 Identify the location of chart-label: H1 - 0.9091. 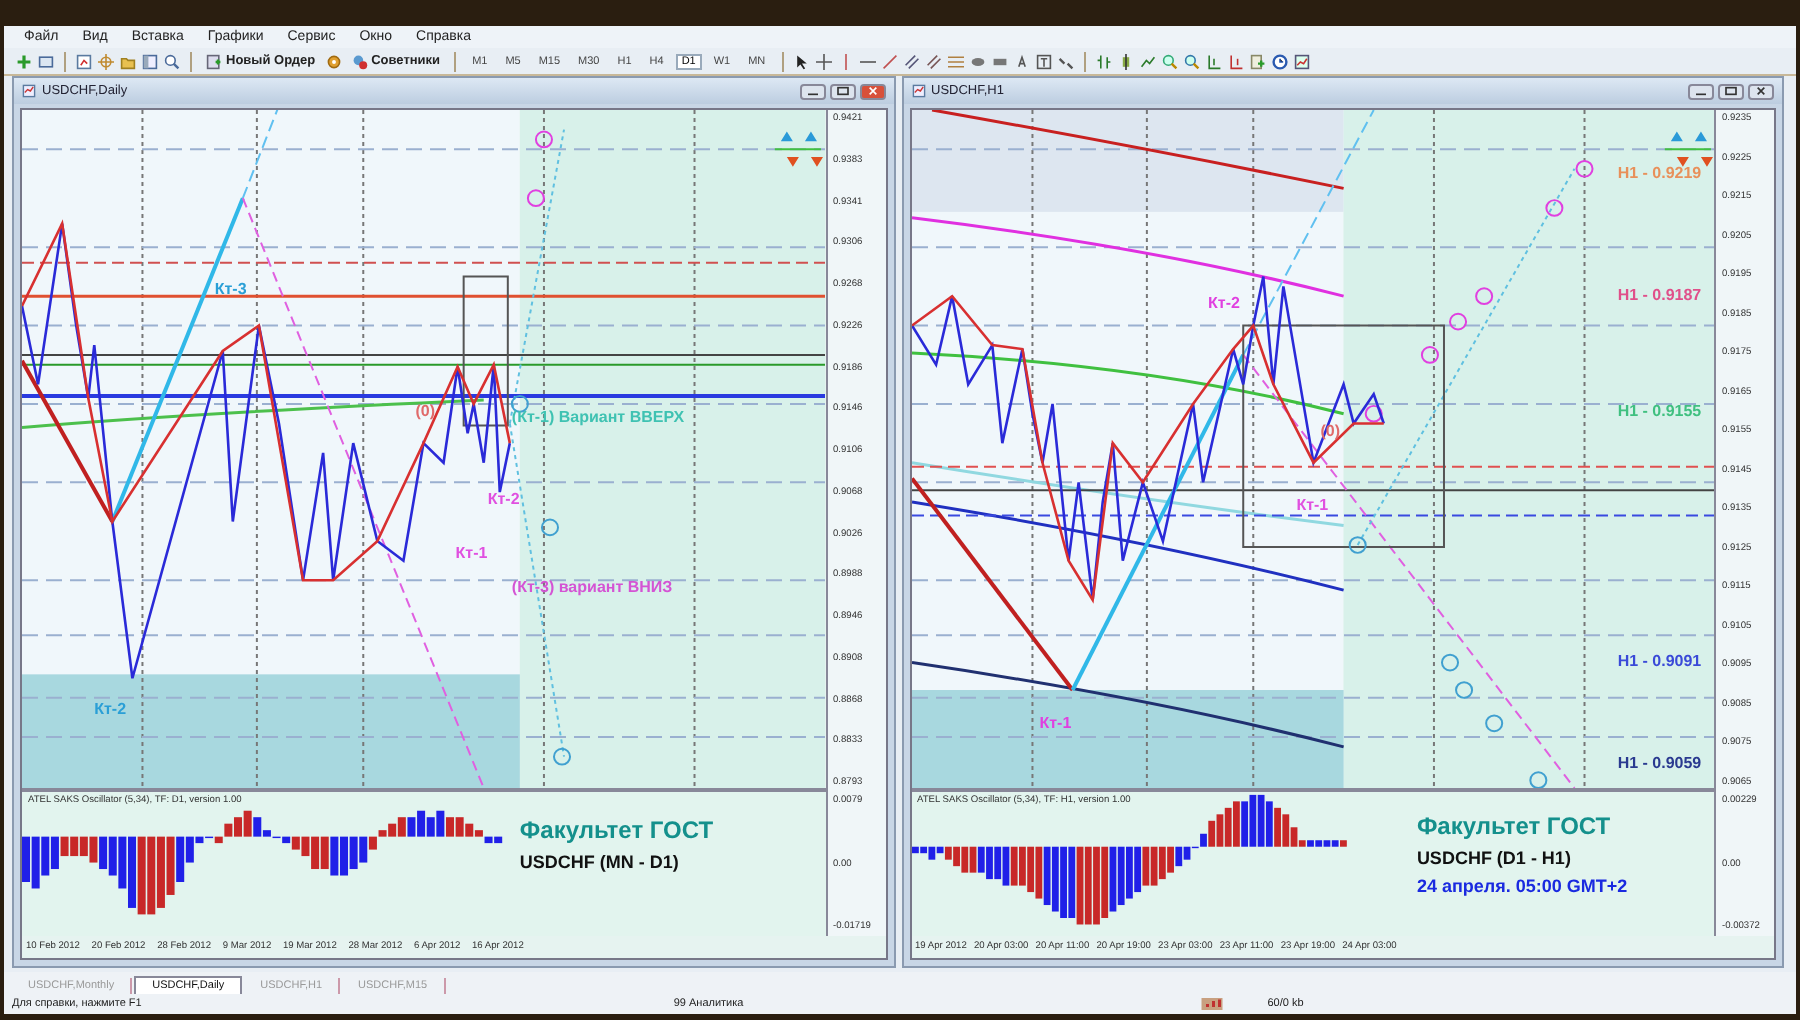
(1659, 661).